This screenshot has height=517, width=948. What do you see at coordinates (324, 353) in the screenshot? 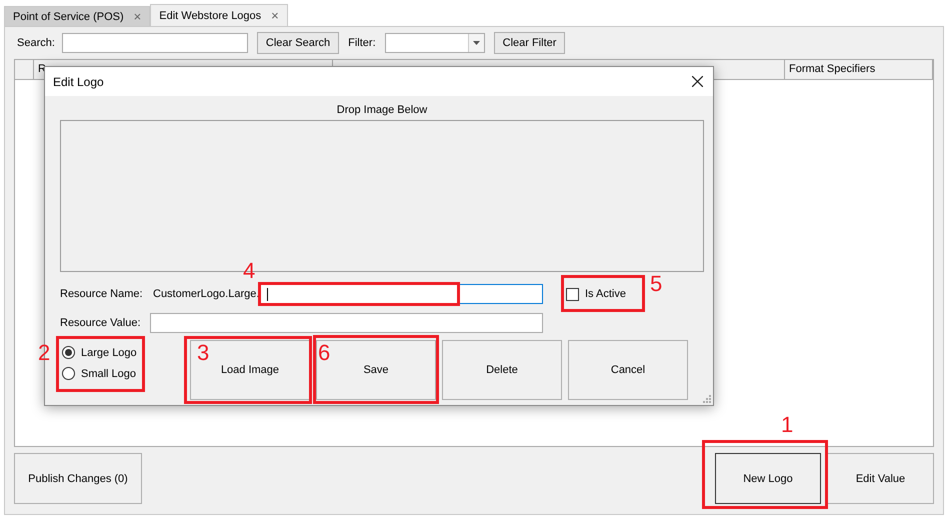
I see `annotation-number: 6` at bounding box center [324, 353].